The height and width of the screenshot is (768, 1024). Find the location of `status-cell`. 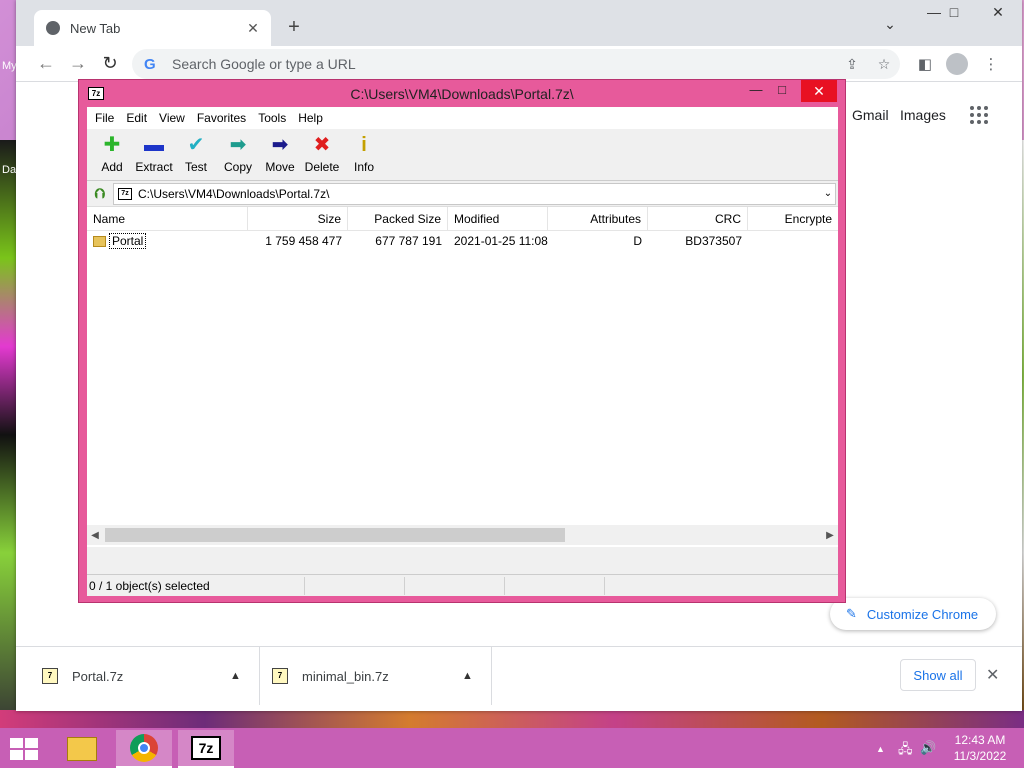

status-cell is located at coordinates (355, 585).